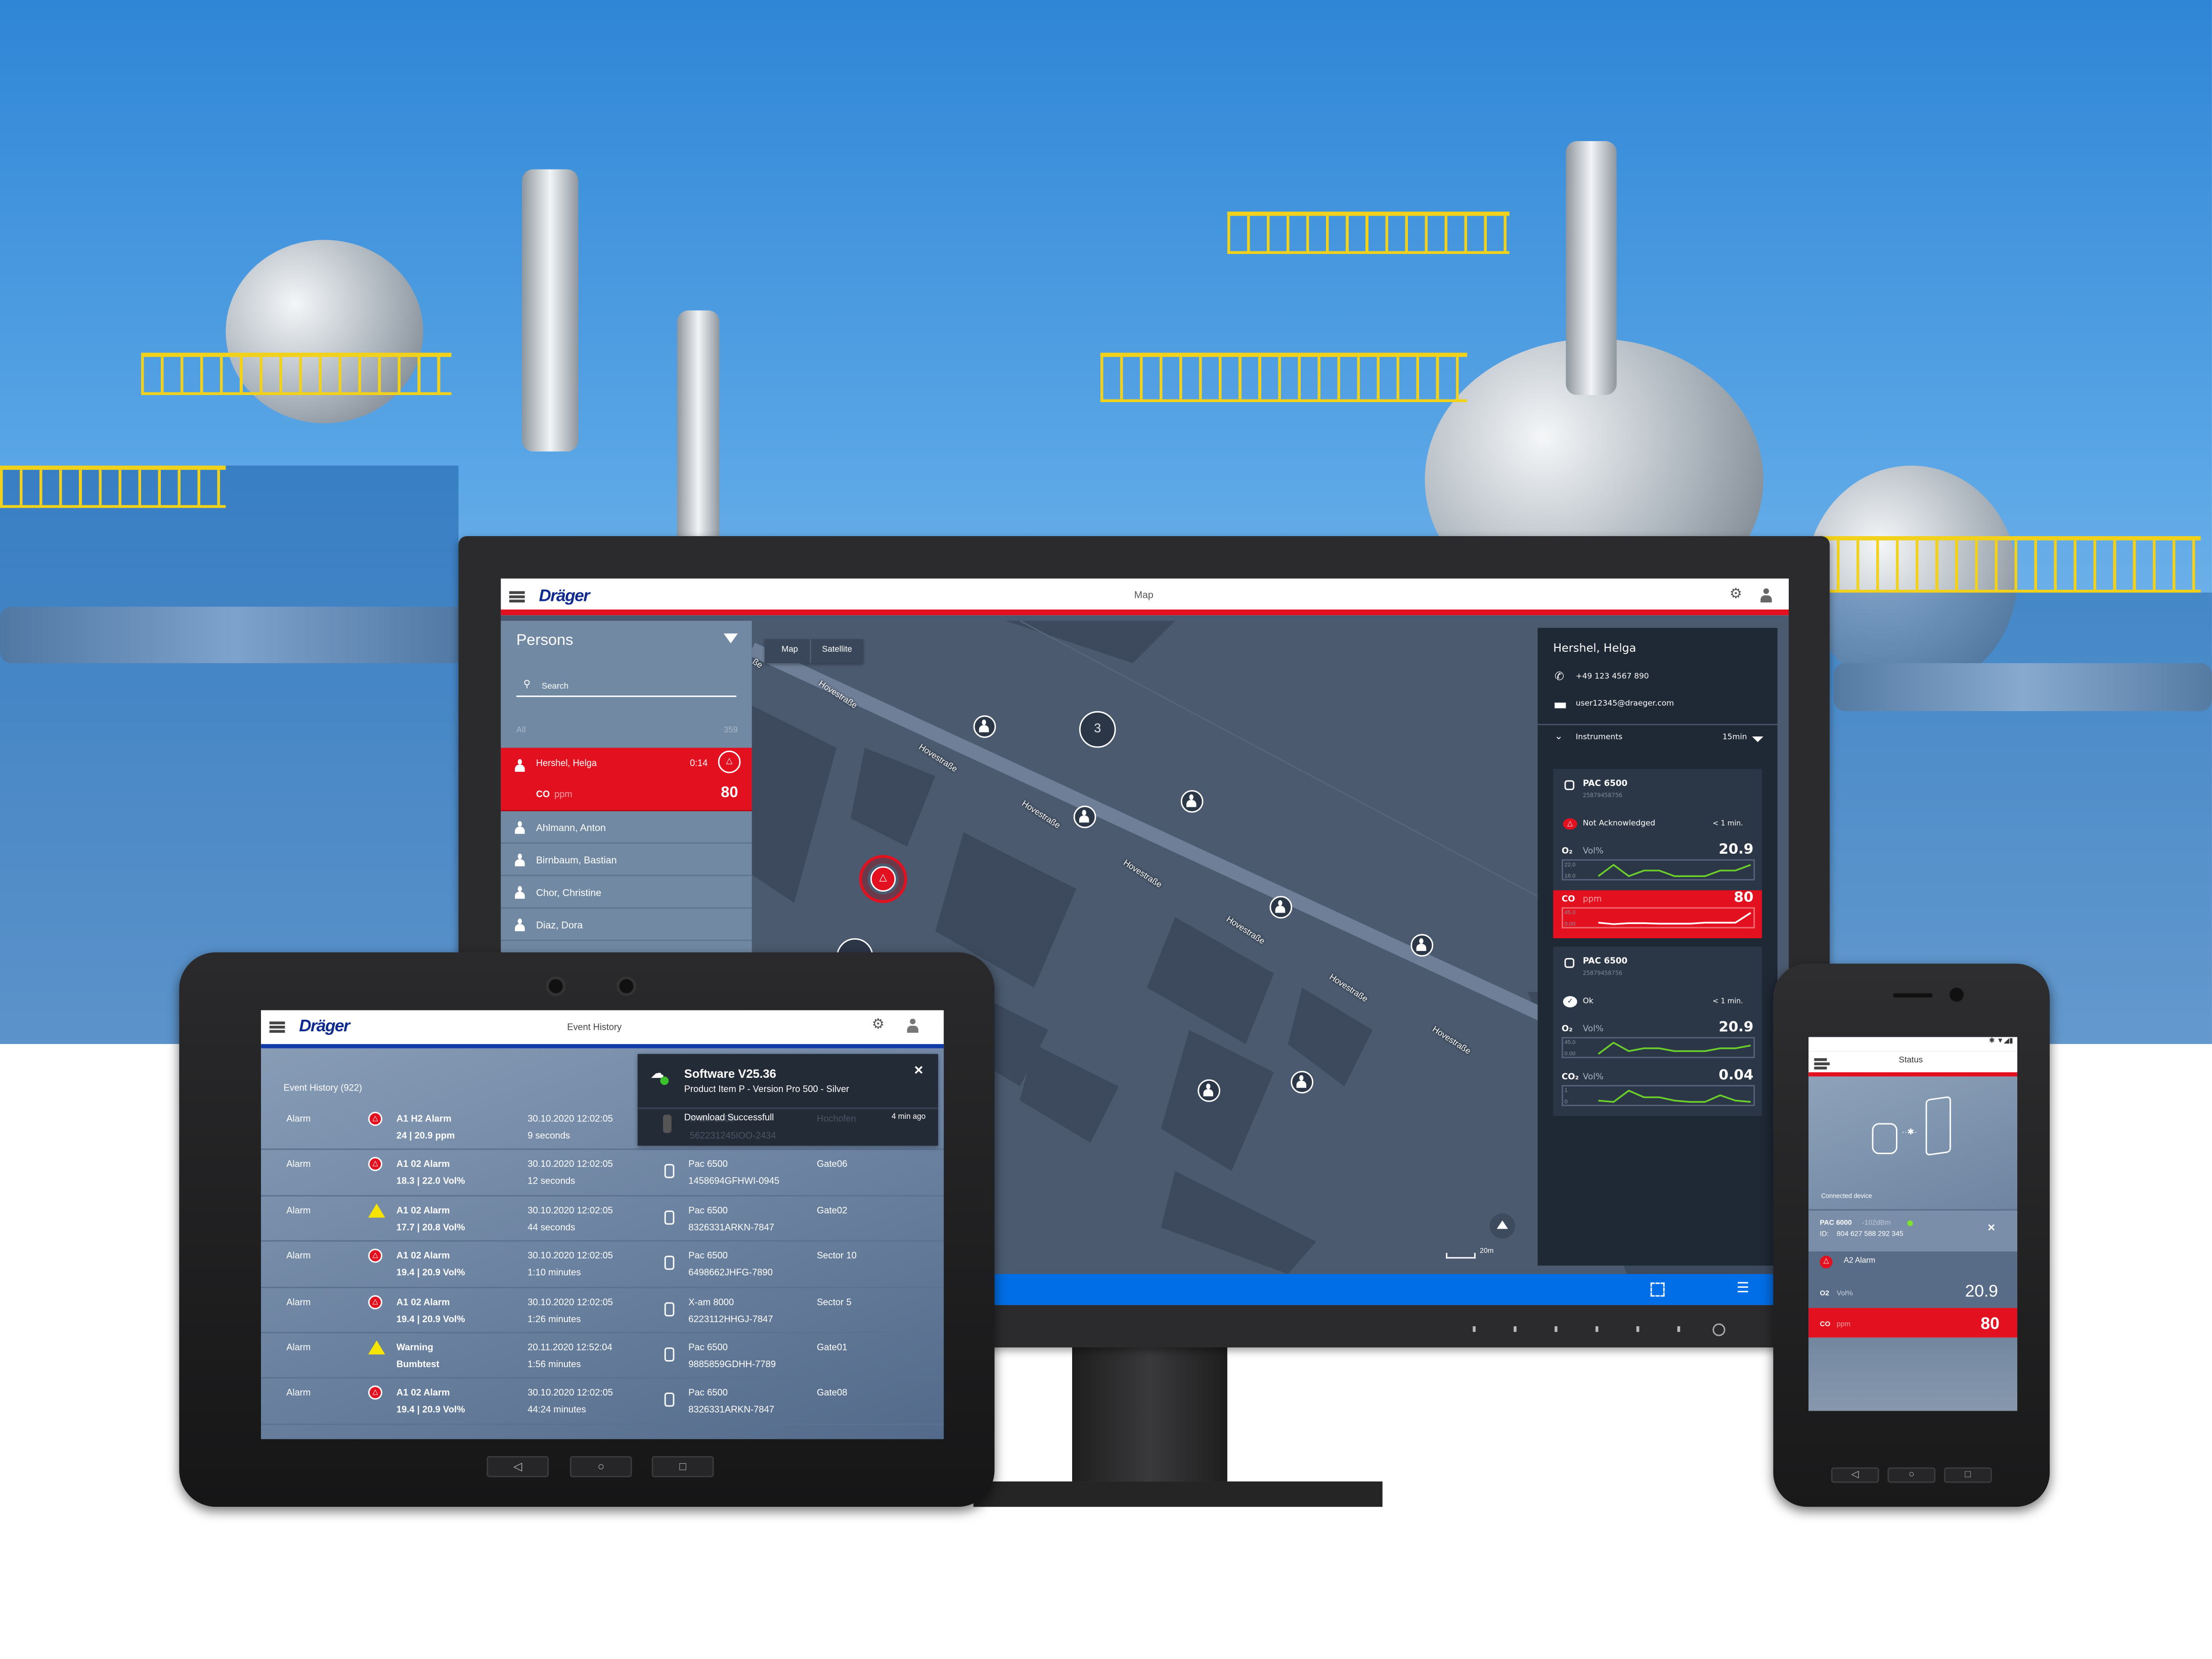 The width and height of the screenshot is (2212, 1659). Describe the element at coordinates (1625, 704) in the screenshot. I see `detail-email: user12345@draeger.com` at that location.